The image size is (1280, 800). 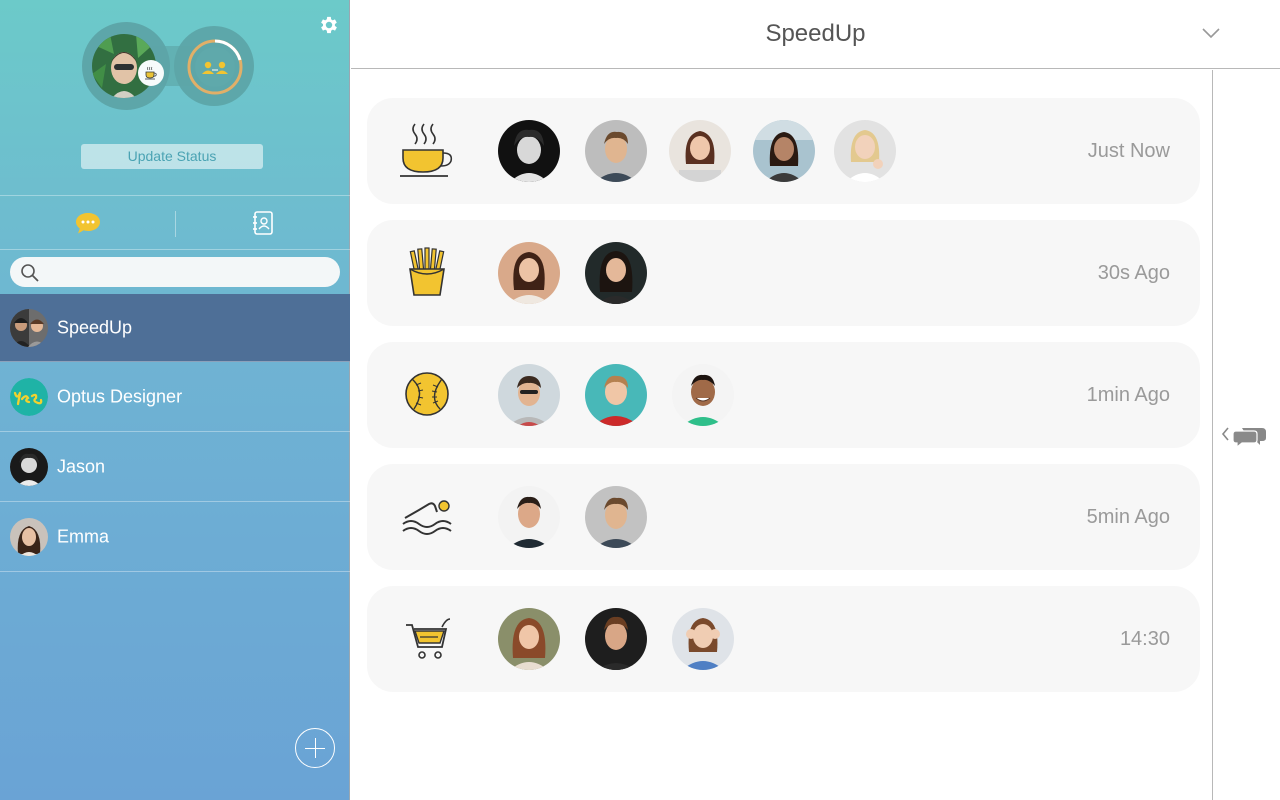 What do you see at coordinates (1133, 273) in the screenshot?
I see `activity-time: 30s Ago` at bounding box center [1133, 273].